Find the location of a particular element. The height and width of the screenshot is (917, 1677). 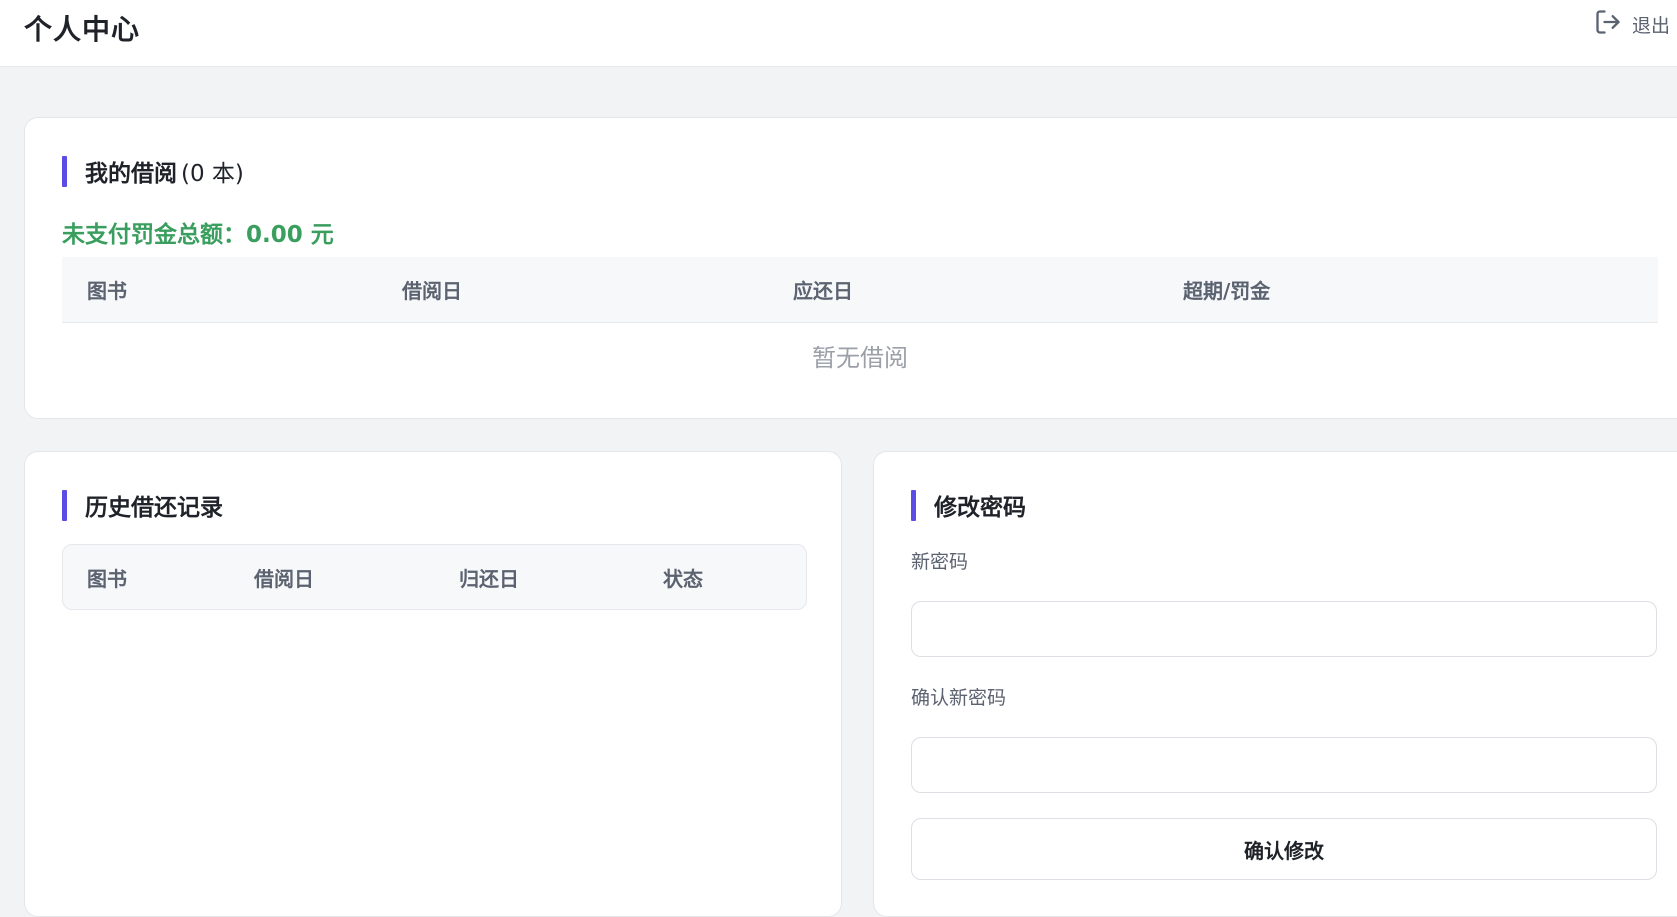

change-password-title-text: 修改密码 is located at coordinates (980, 508).